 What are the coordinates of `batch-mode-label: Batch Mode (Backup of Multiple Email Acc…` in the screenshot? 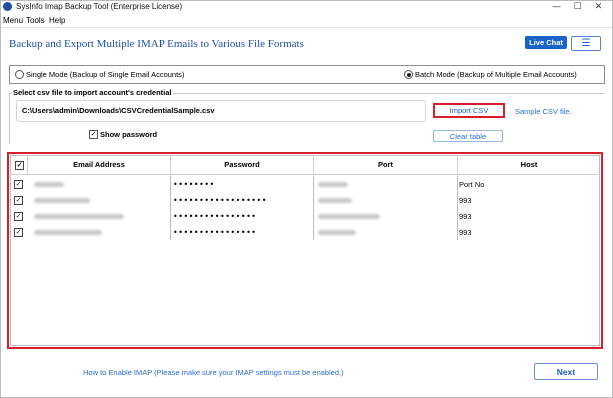 It's located at (496, 74).